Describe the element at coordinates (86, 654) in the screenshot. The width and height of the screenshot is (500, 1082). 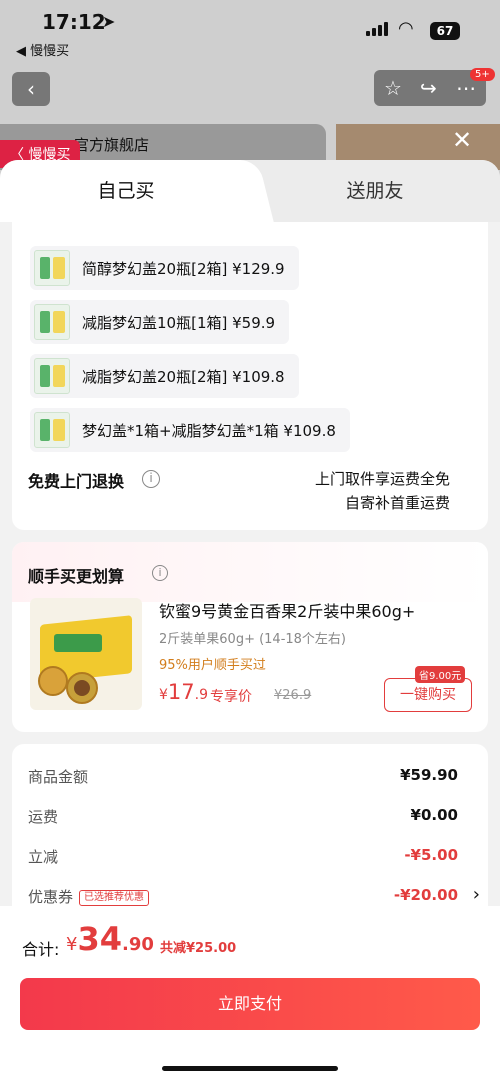
I see `addon-product-image` at that location.